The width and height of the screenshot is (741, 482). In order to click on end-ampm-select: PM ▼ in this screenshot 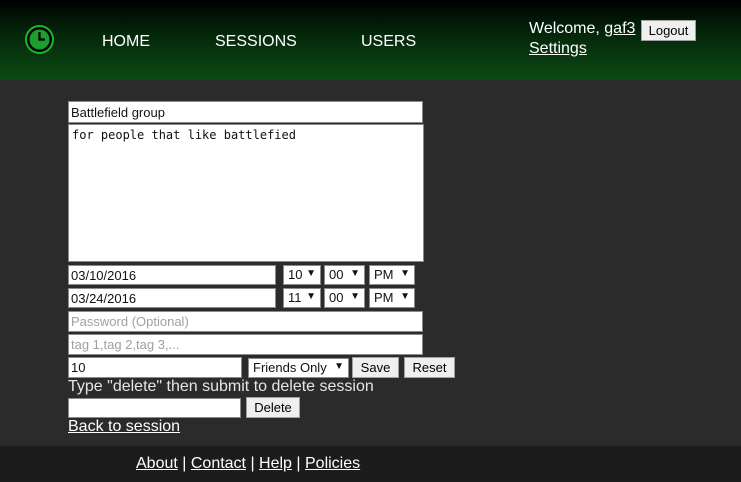, I will do `click(392, 298)`.